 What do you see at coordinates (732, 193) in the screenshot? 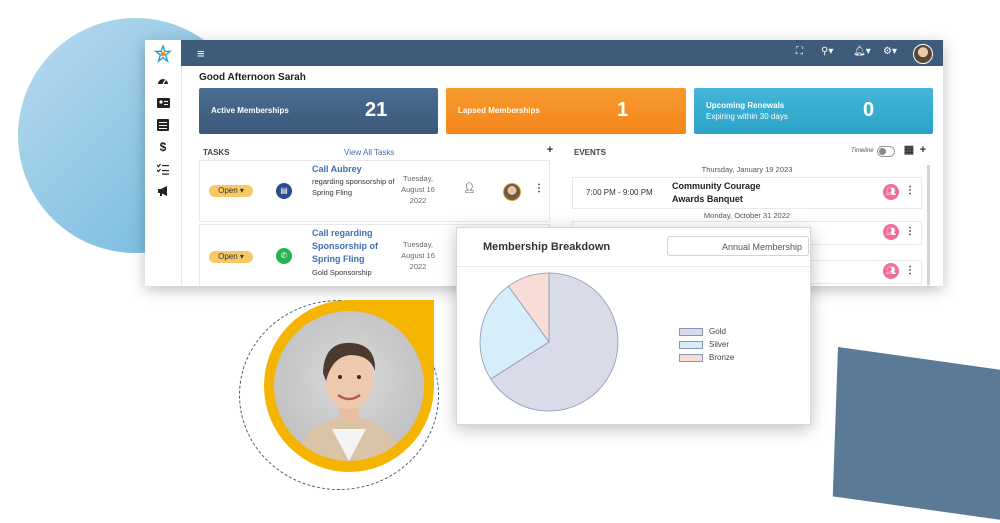
I see `event-title: Community Courage Awards Banquet` at bounding box center [732, 193].